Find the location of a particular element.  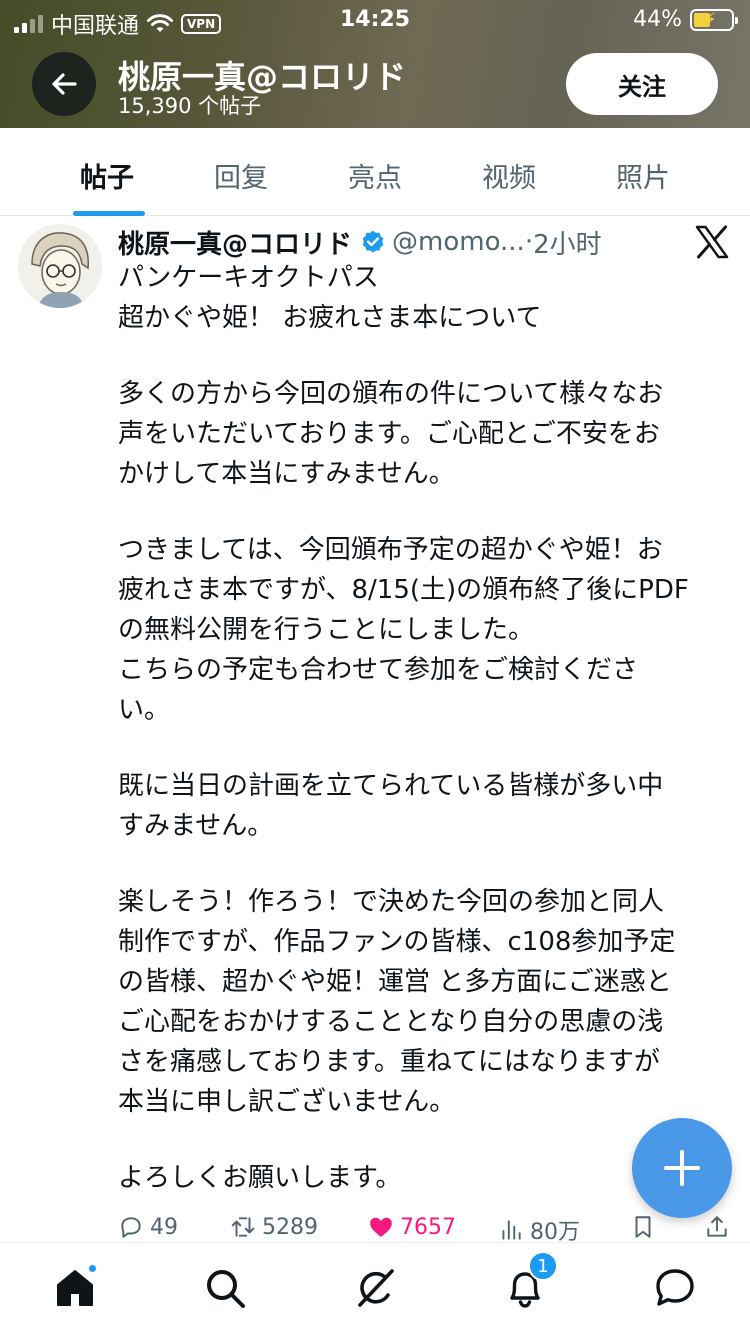

bottom-navigation: 1 is located at coordinates (375, 1288).